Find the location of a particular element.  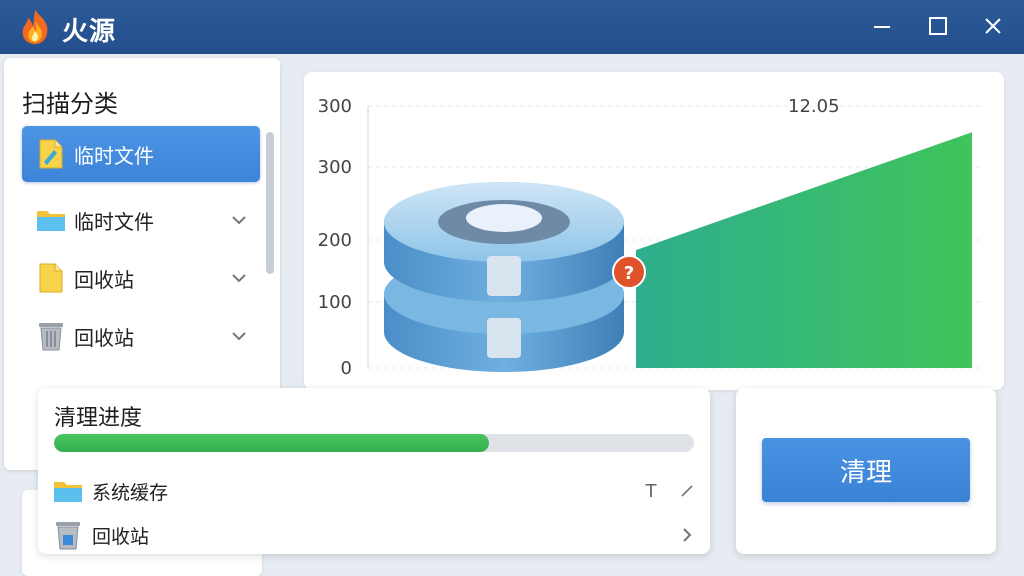

file-row-recycle-bin: 回收站 is located at coordinates (375, 535).